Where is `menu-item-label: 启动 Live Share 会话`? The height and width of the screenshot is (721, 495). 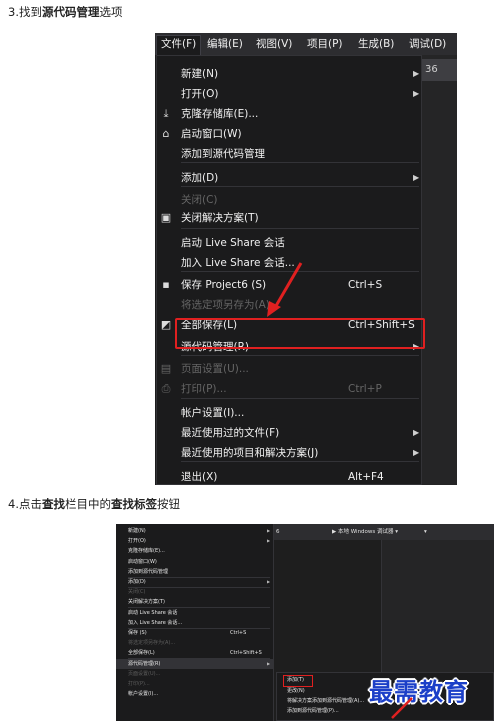
menu-item-label: 启动 Live Share 会话 is located at coordinates (233, 243).